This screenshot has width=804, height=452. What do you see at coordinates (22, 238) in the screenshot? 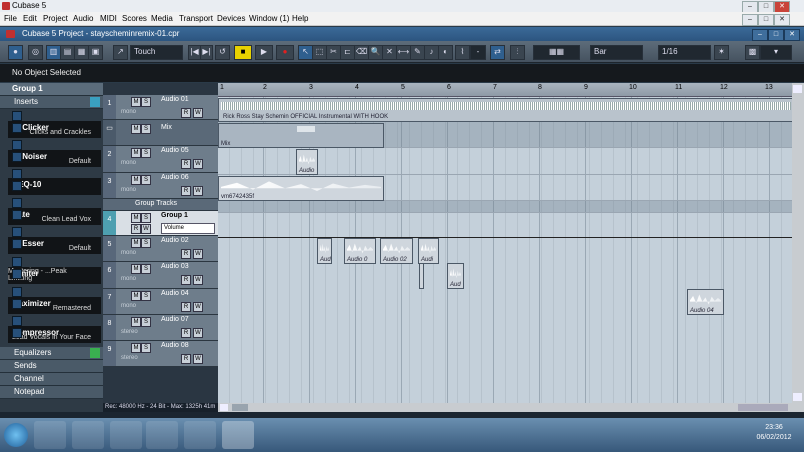
I see `insert-5-controls` at bounding box center [22, 238].